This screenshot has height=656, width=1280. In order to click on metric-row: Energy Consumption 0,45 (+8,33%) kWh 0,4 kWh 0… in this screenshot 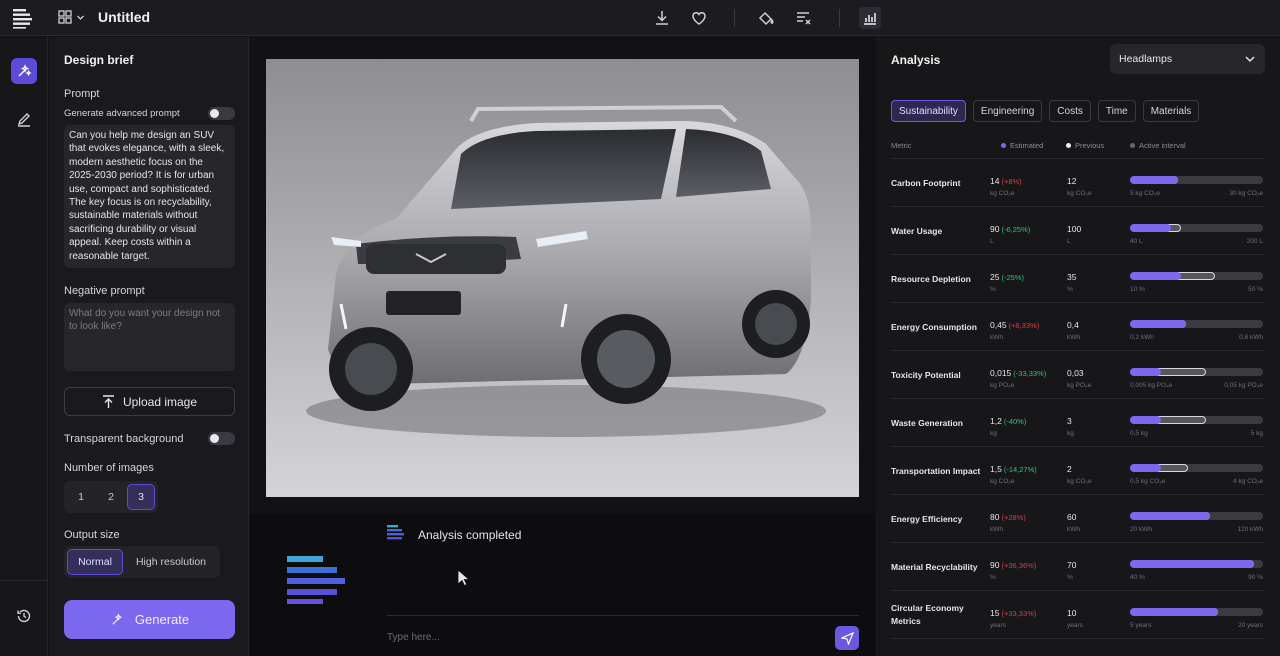, I will do `click(1078, 327)`.